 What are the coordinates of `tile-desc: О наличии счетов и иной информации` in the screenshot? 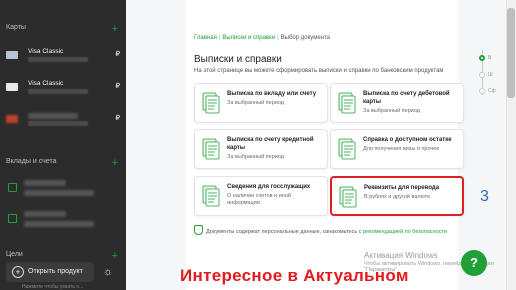 It's located at (259, 199).